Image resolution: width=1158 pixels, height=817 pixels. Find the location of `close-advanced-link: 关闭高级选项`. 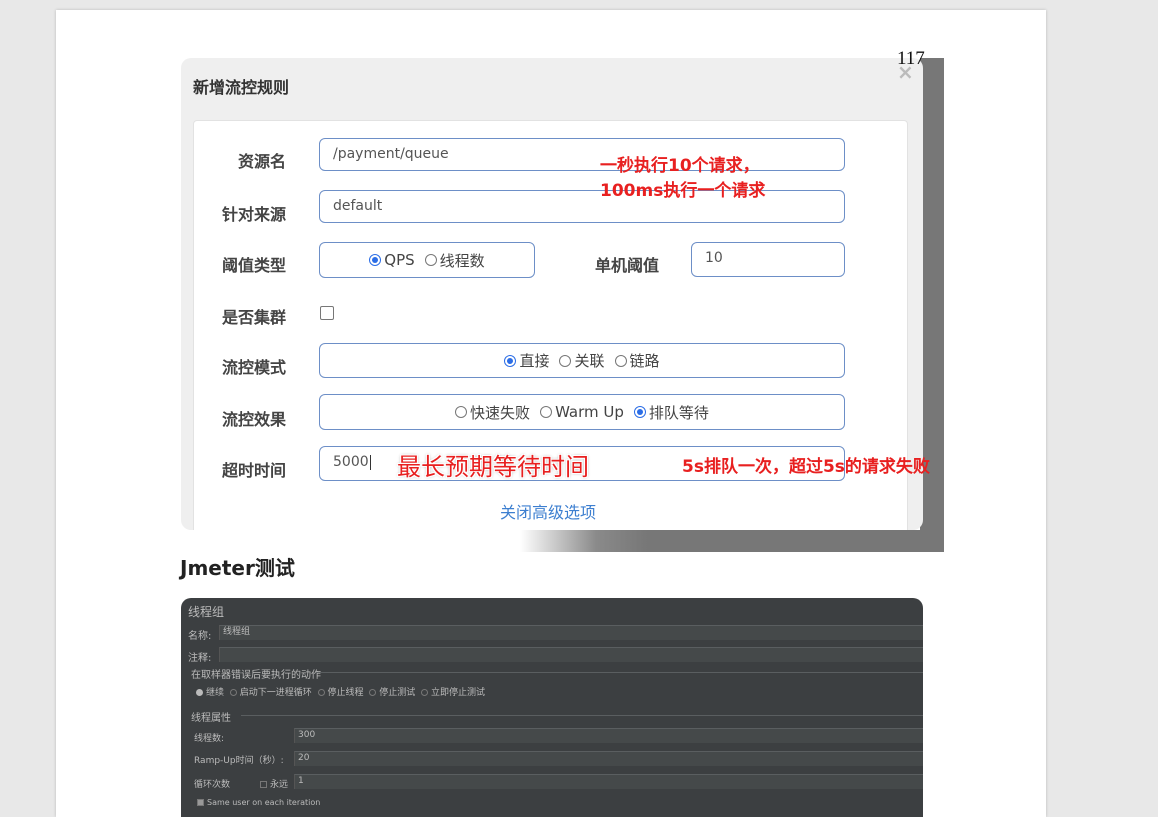

close-advanced-link: 关闭高级选项 is located at coordinates (548, 511).